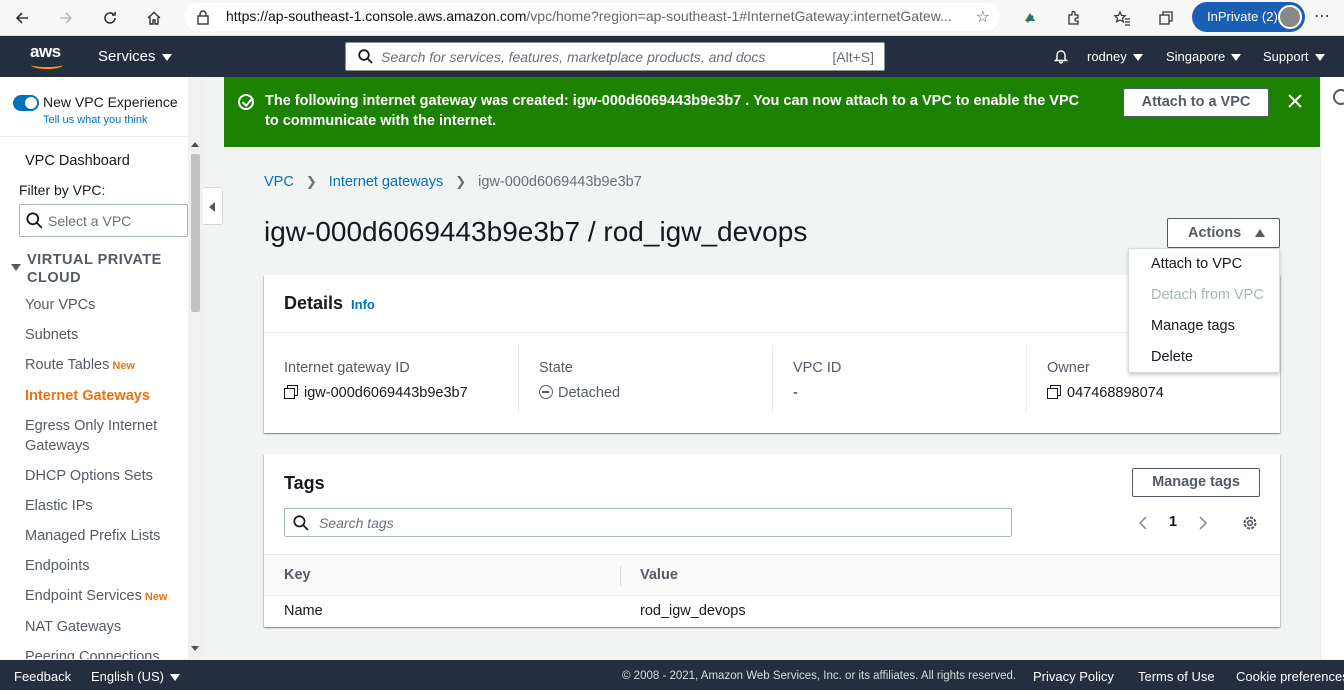 The height and width of the screenshot is (690, 1344). What do you see at coordinates (1173, 522) in the screenshot?
I see `page-number: 1` at bounding box center [1173, 522].